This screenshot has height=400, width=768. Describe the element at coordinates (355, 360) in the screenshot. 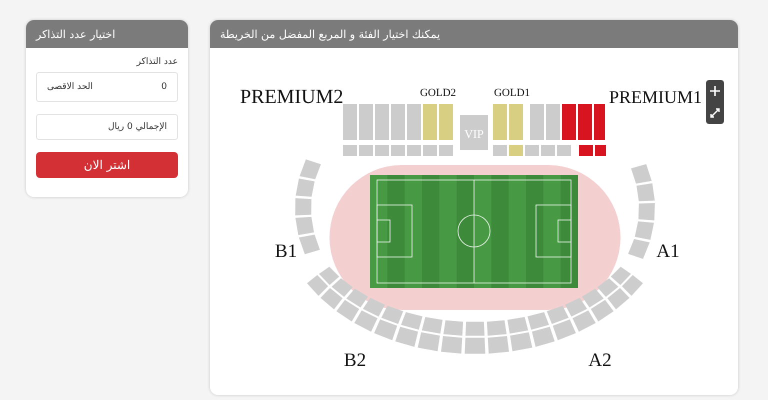

I see `zone-label: B2` at that location.